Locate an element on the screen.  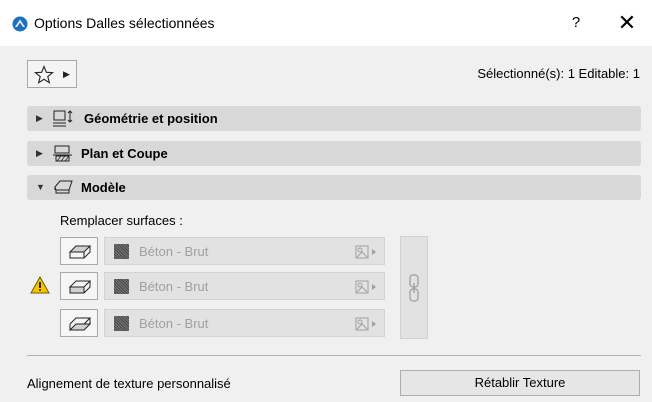
favorites-button: ▶ is located at coordinates (52, 74).